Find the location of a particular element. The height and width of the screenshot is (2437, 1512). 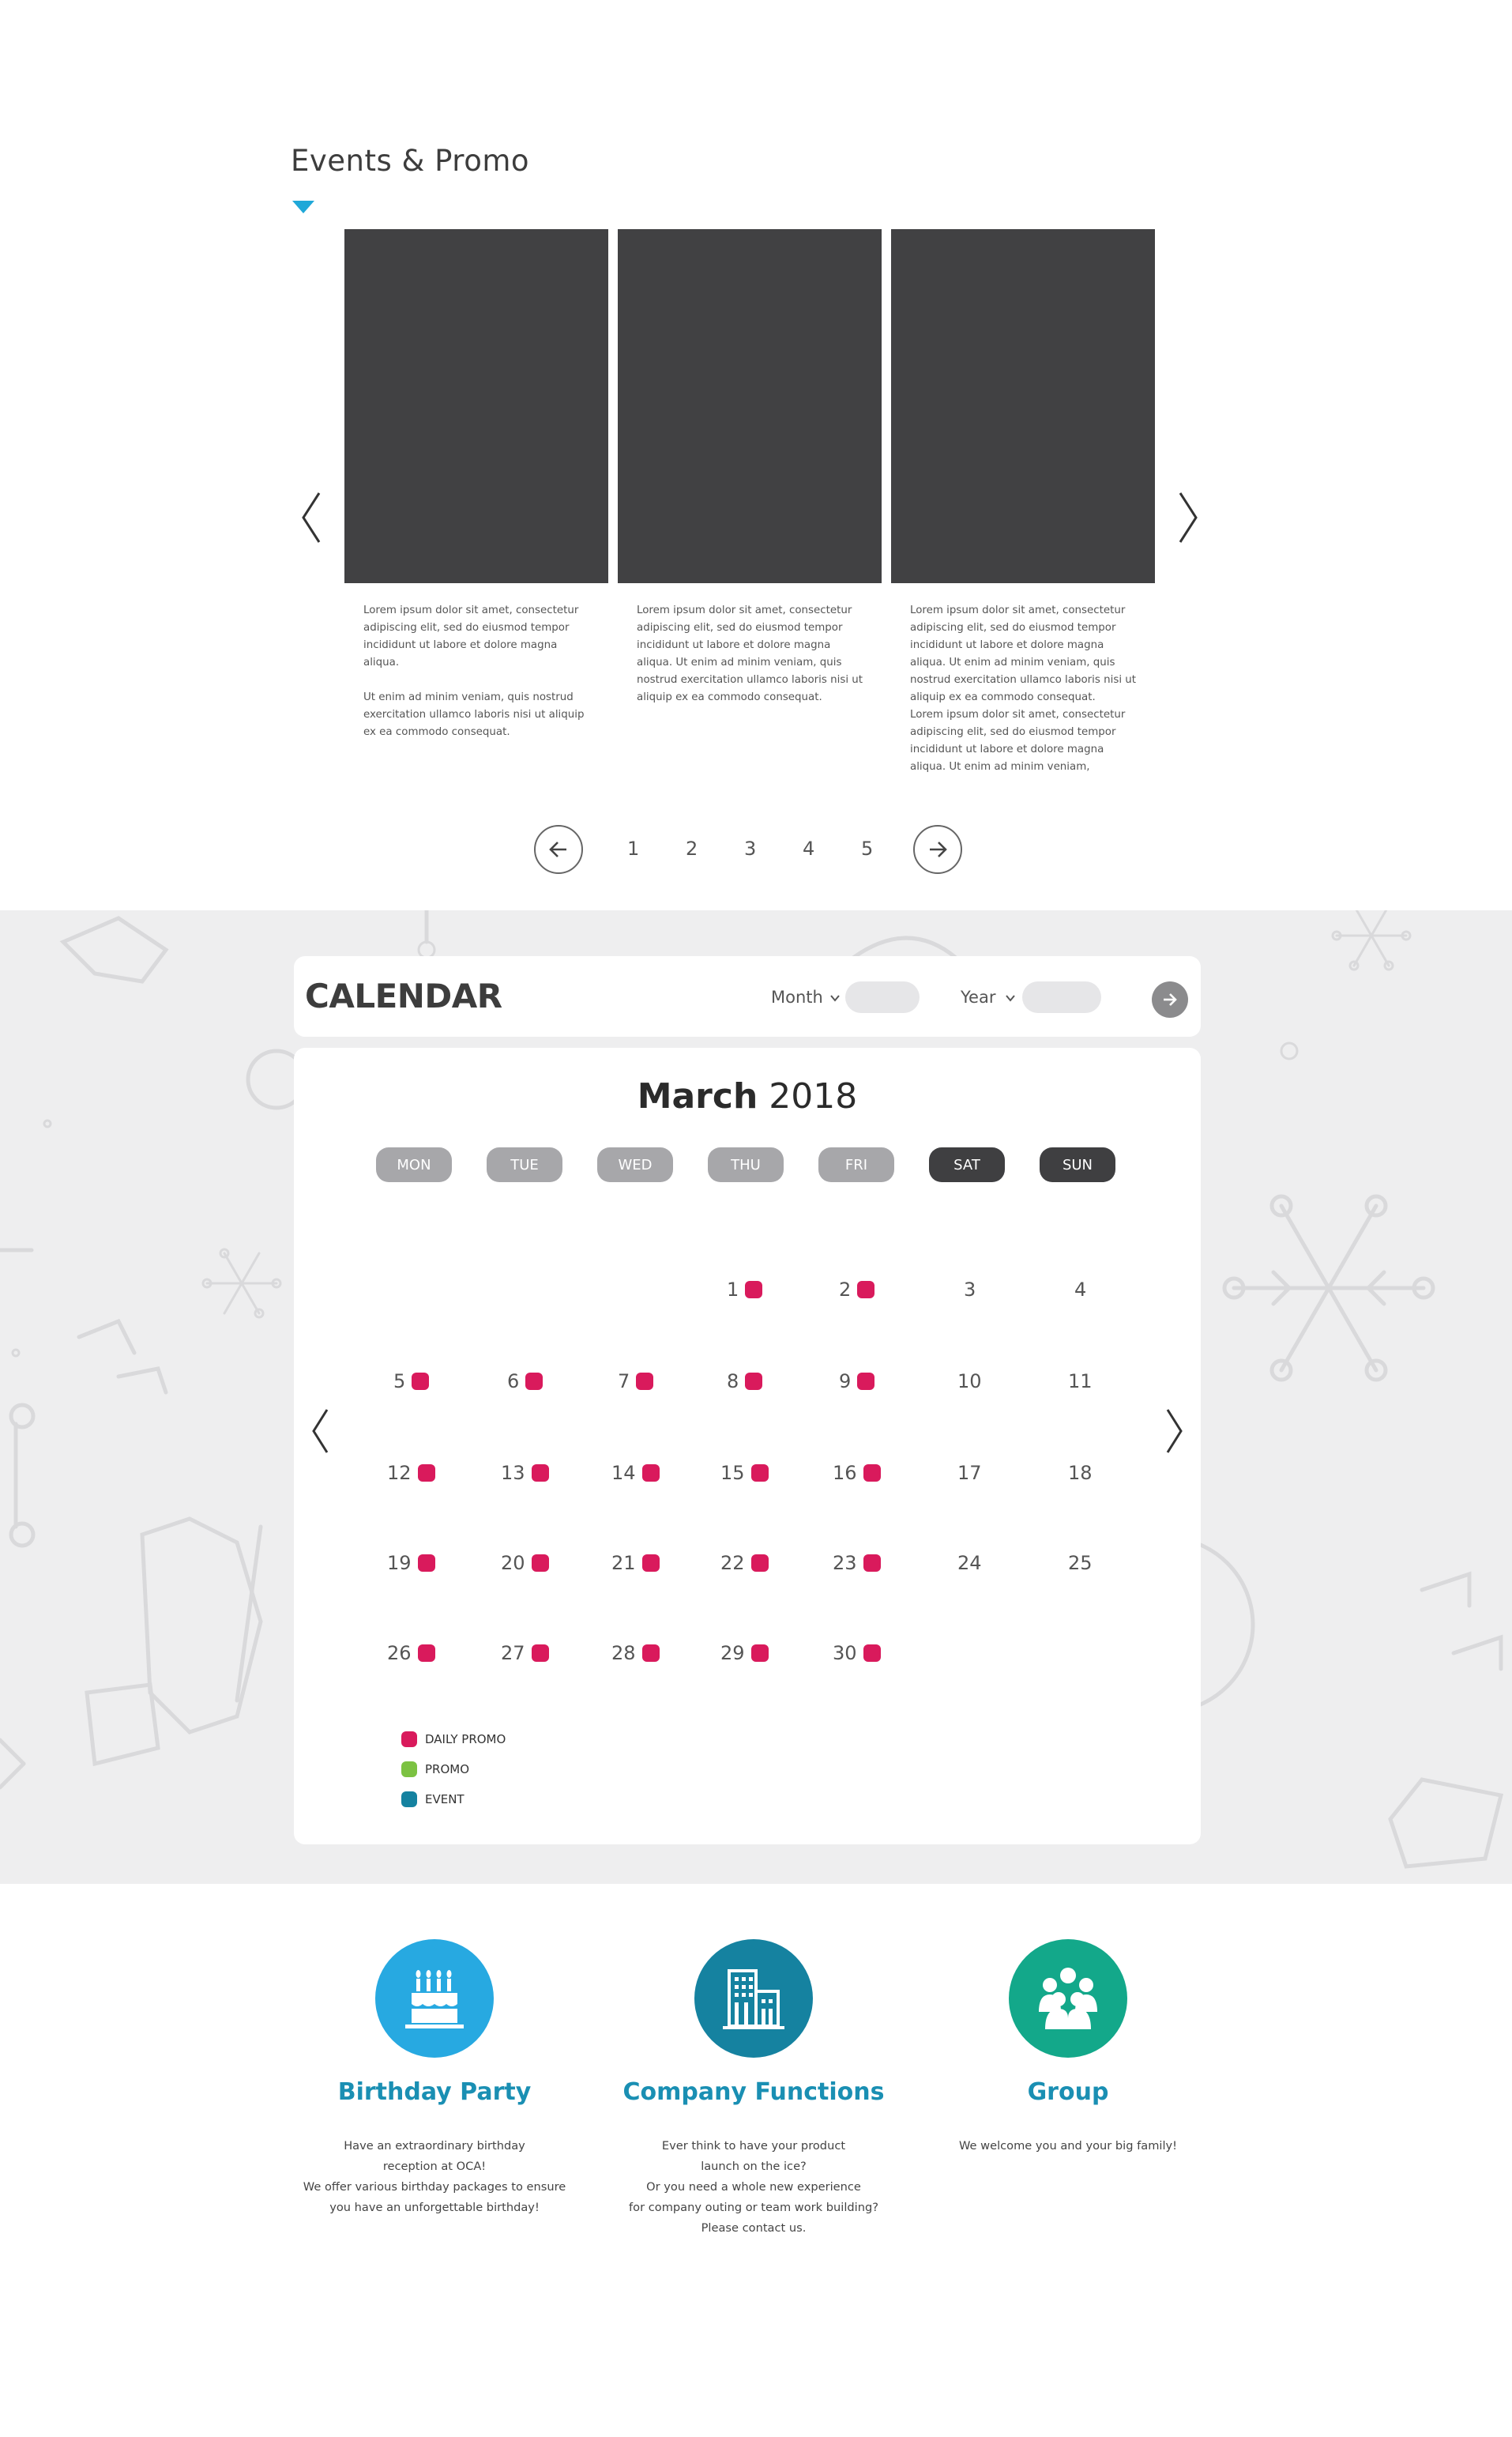

service-title: Group is located at coordinates (1068, 2092).